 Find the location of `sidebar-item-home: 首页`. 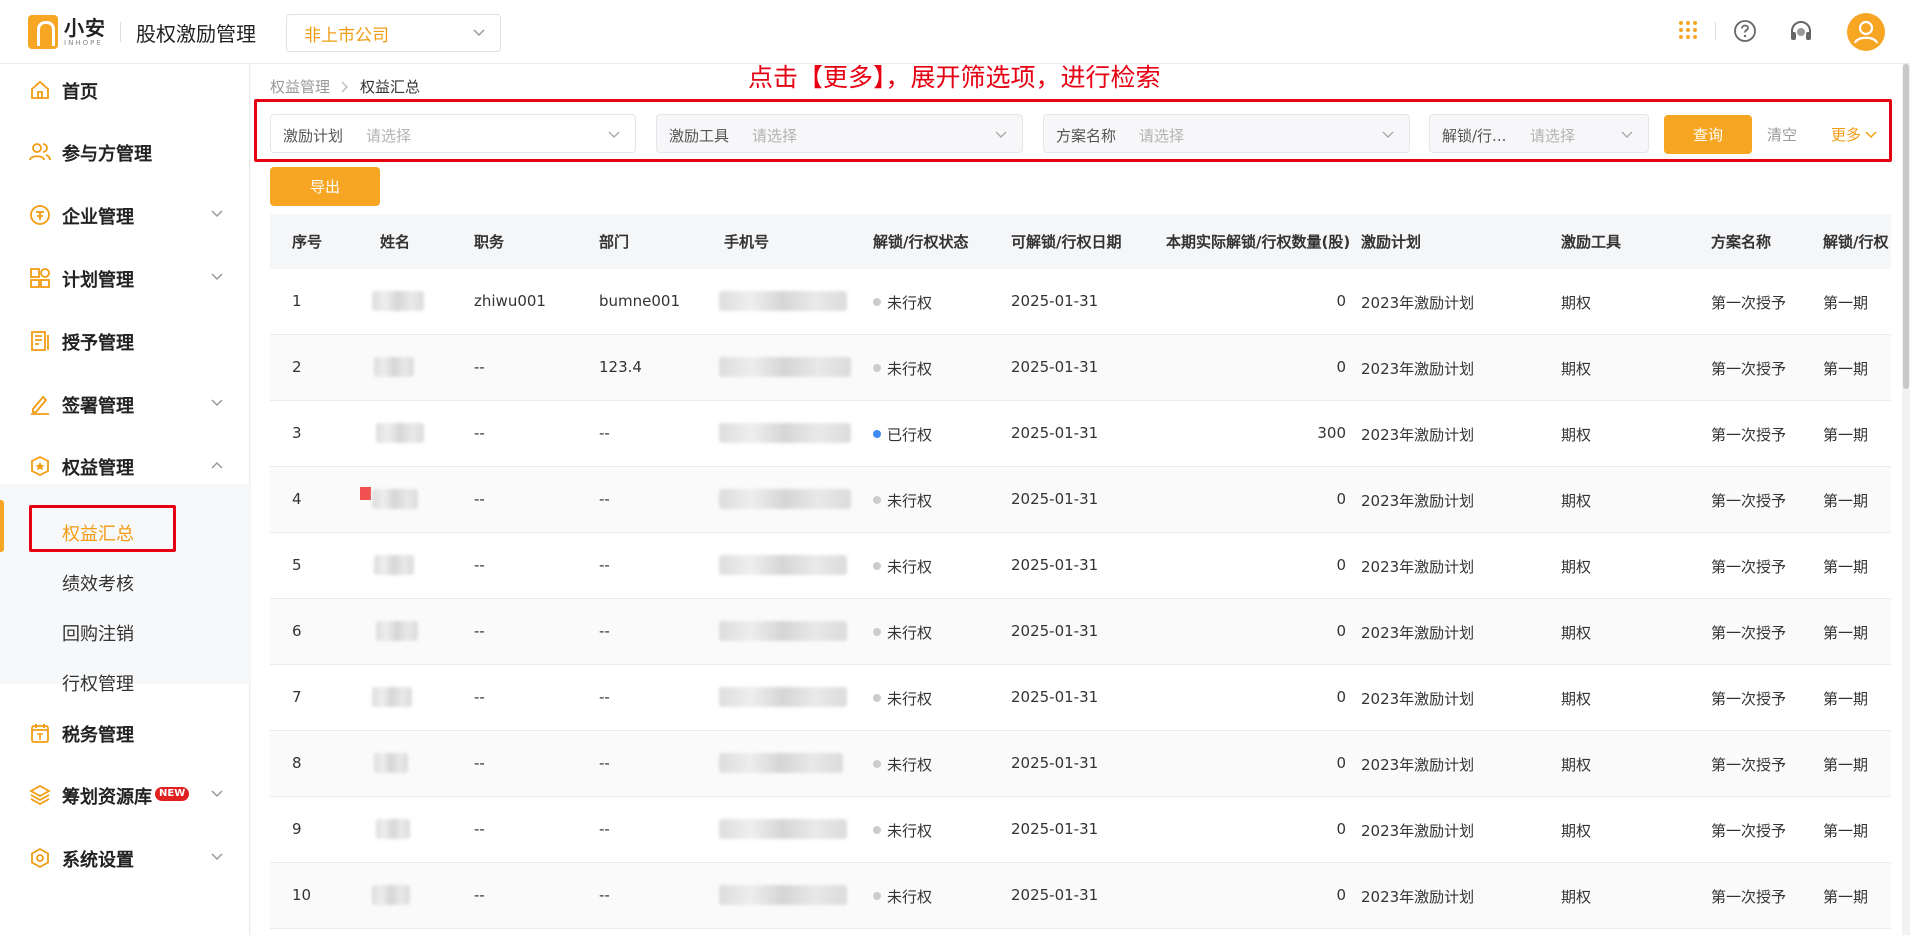

sidebar-item-home: 首页 is located at coordinates (125, 90).